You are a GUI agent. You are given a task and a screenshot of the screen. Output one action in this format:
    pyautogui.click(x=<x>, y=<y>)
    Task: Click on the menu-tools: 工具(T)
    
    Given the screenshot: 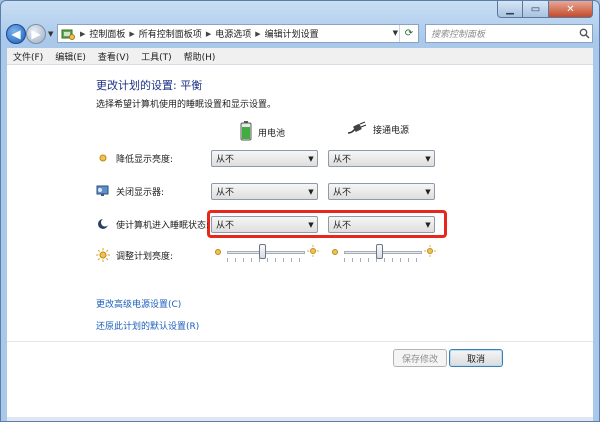 What is the action you would take?
    pyautogui.click(x=156, y=56)
    